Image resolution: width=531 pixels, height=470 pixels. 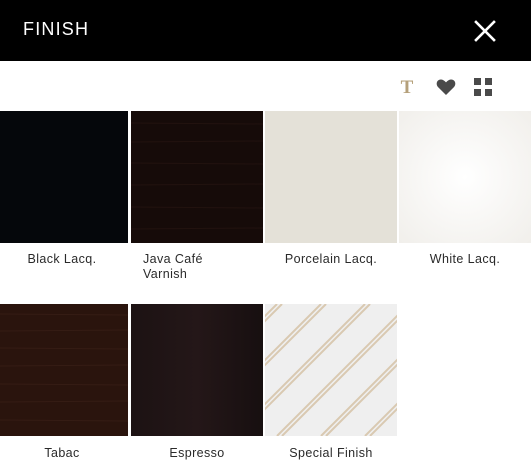 I want to click on black-lacq-swatch-image, so click(x=64, y=177).